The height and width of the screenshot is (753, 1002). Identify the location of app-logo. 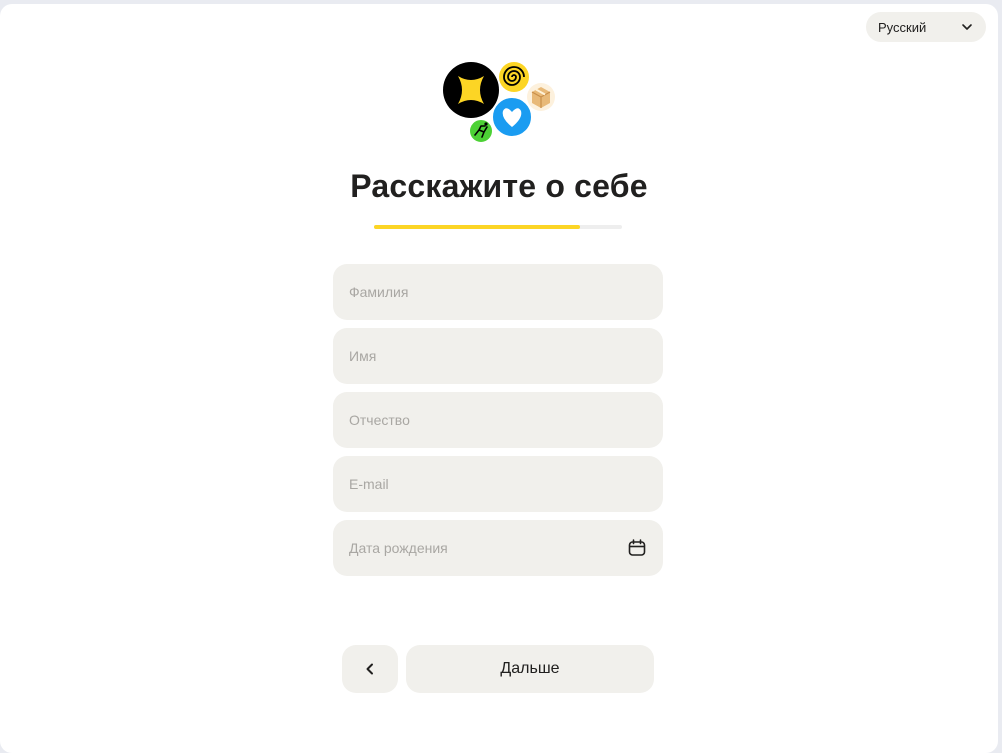
(499, 103).